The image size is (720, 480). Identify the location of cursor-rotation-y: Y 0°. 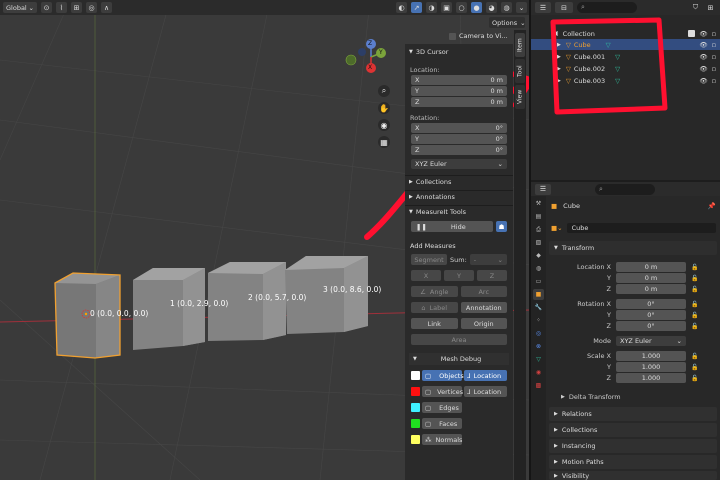
(459, 139).